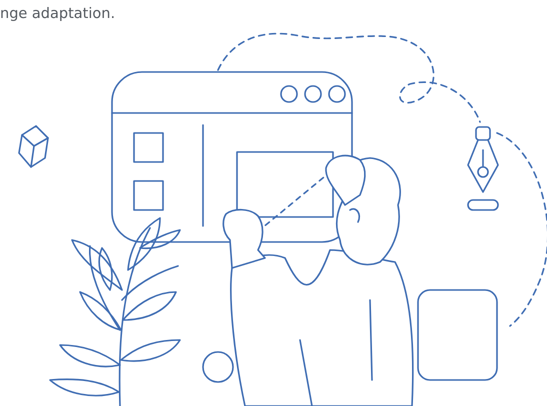 The width and height of the screenshot is (547, 406). Describe the element at coordinates (58, 14) in the screenshot. I see `intro-text: nge adaptation.` at that location.